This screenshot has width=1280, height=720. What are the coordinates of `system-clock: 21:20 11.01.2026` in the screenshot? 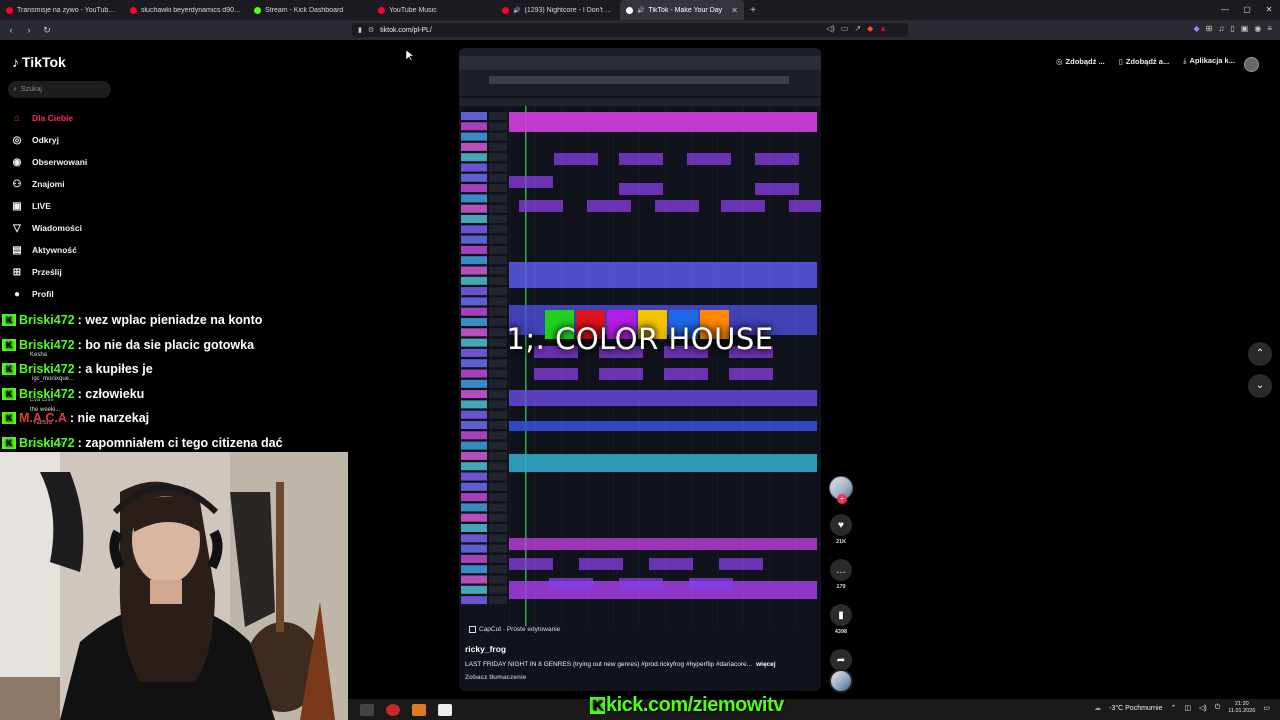 It's located at (1241, 708).